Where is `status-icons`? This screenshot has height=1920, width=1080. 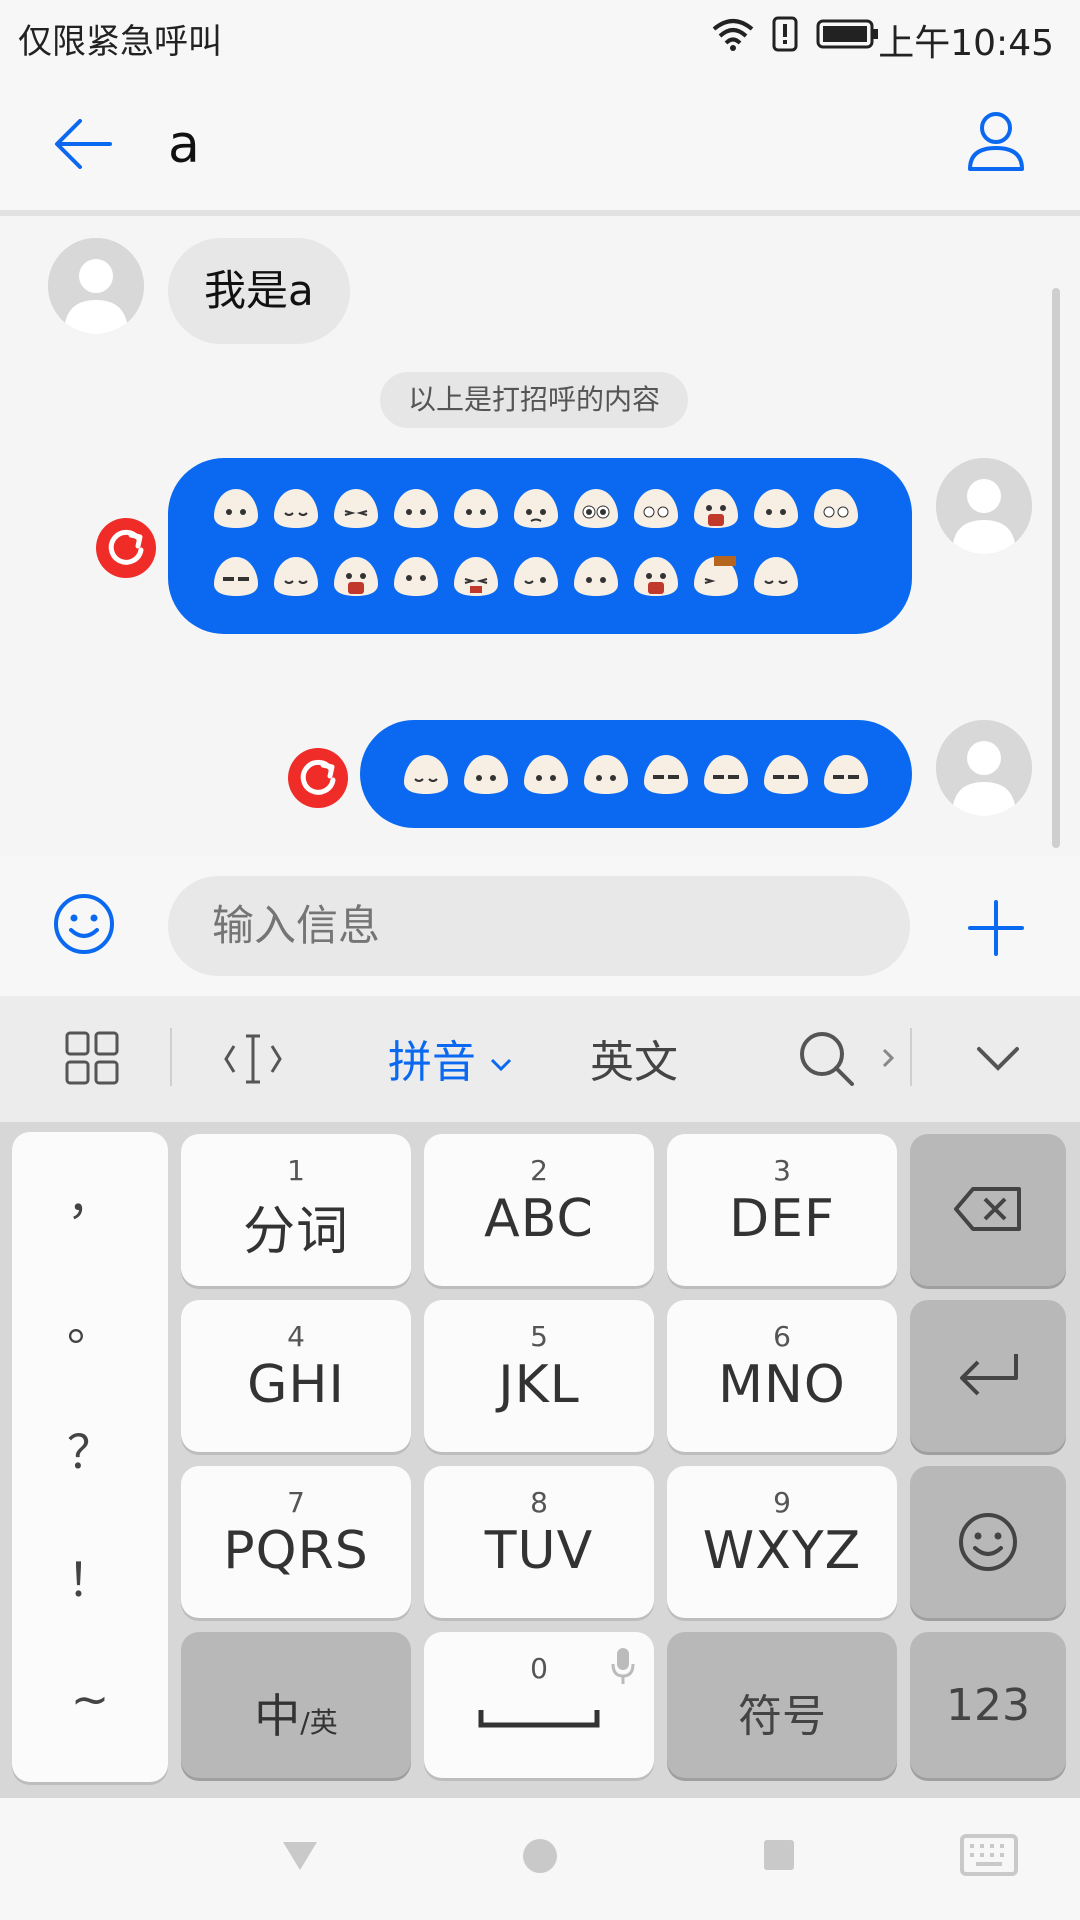
status-icons is located at coordinates (796, 34).